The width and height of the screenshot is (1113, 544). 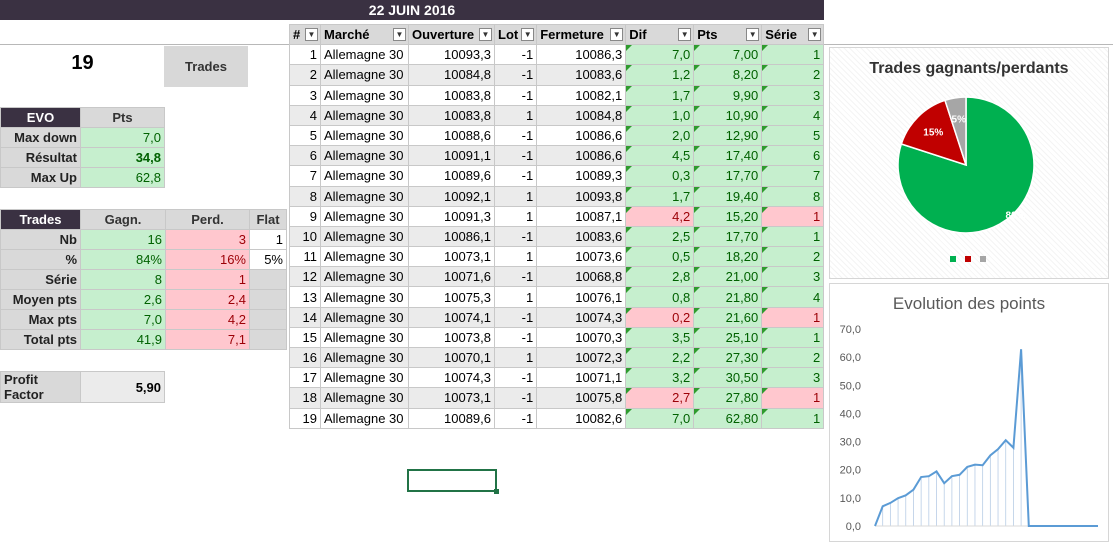 What do you see at coordinates (581, 297) in the screenshot?
I see `col-fermeture-cell: 10076,1` at bounding box center [581, 297].